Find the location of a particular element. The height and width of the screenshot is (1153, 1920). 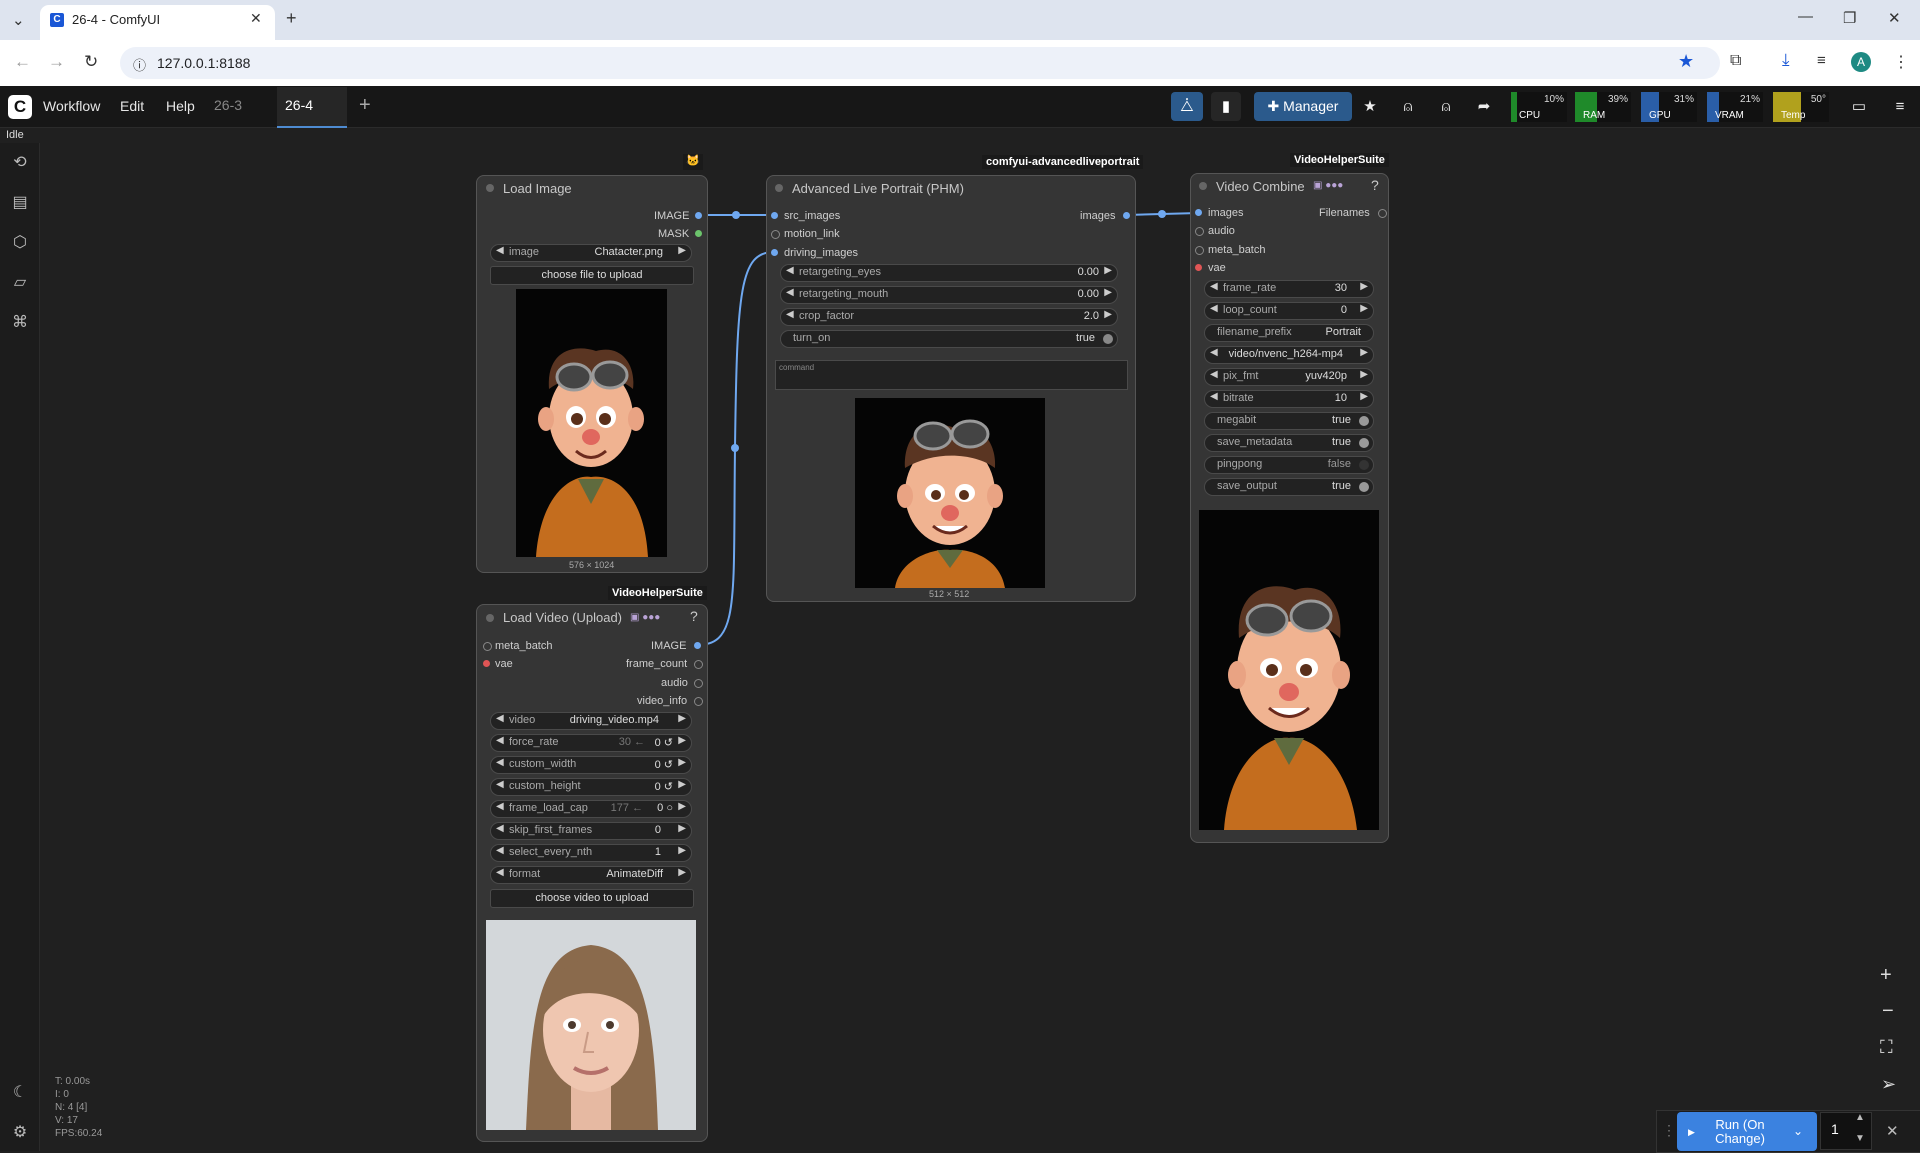

crop-factor-widget: ◀ crop_factor 2.0 ▶ is located at coordinates (949, 317).